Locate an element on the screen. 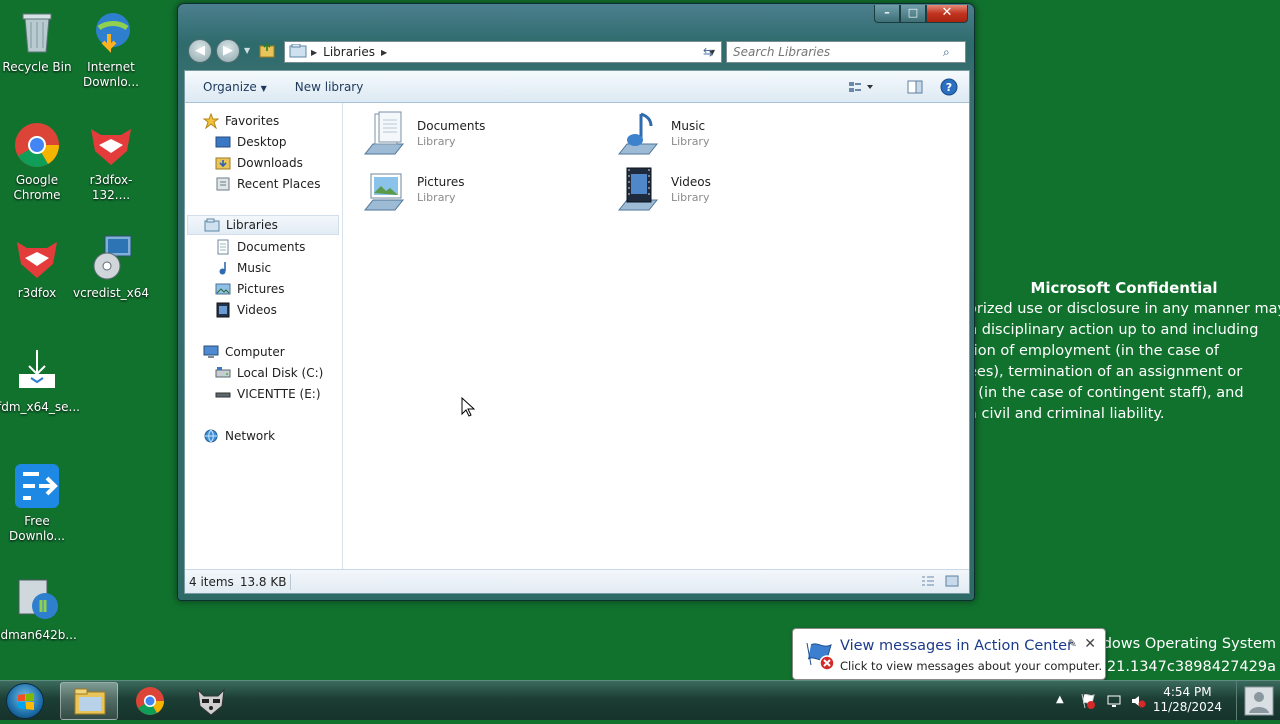 Image resolution: width=1280 pixels, height=724 pixels. details-view-icon is located at coordinates (928, 582).